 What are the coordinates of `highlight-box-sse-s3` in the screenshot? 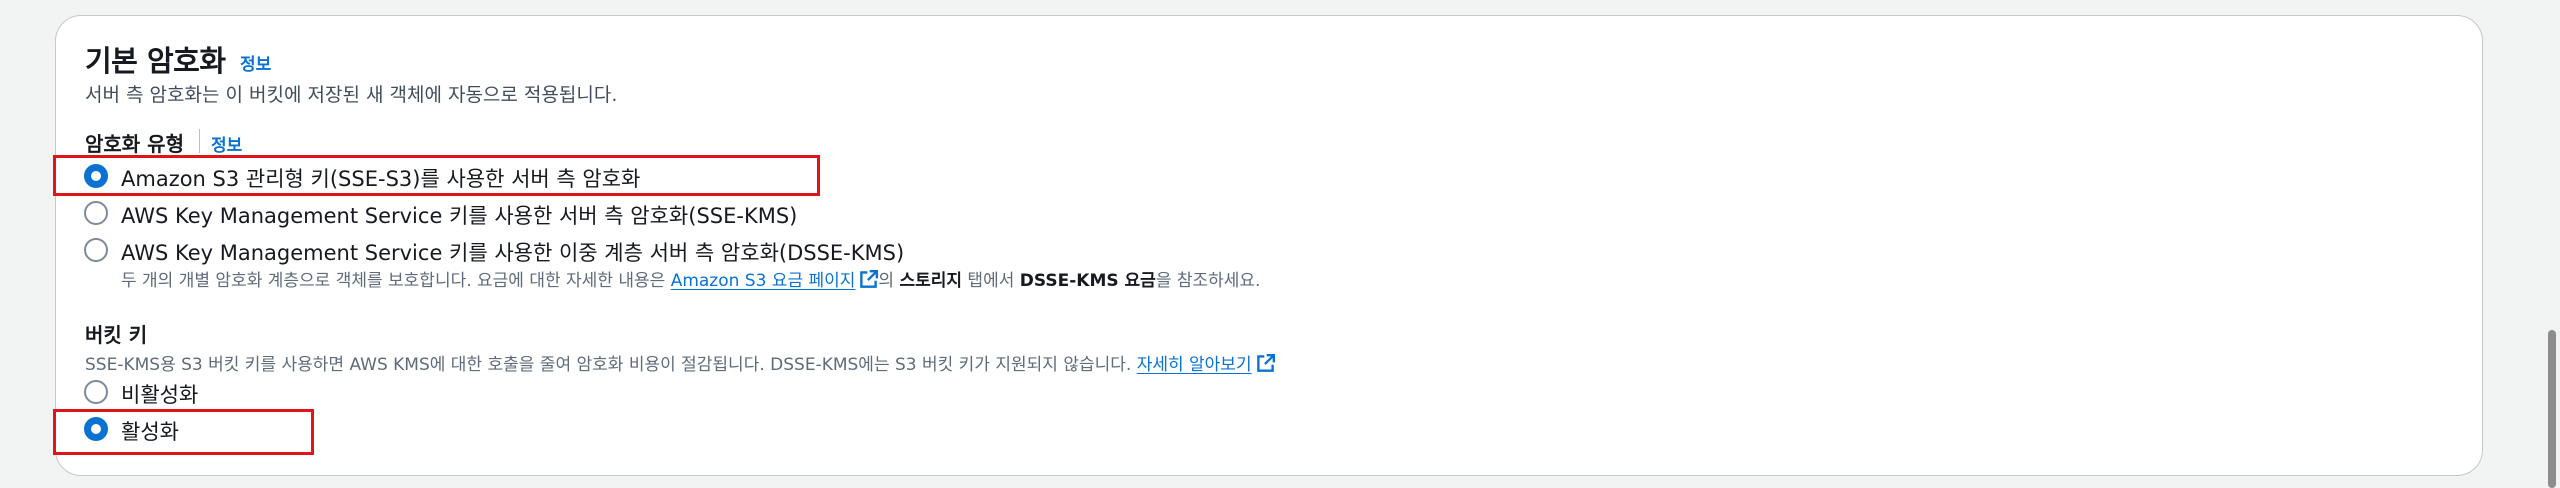 It's located at (436, 175).